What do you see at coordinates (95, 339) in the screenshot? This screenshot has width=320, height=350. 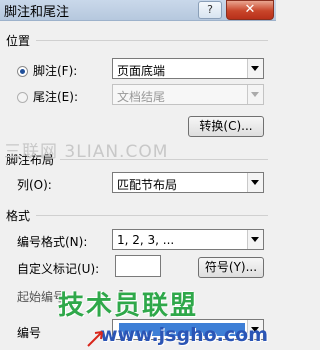 I see `red-arrow-icon` at bounding box center [95, 339].